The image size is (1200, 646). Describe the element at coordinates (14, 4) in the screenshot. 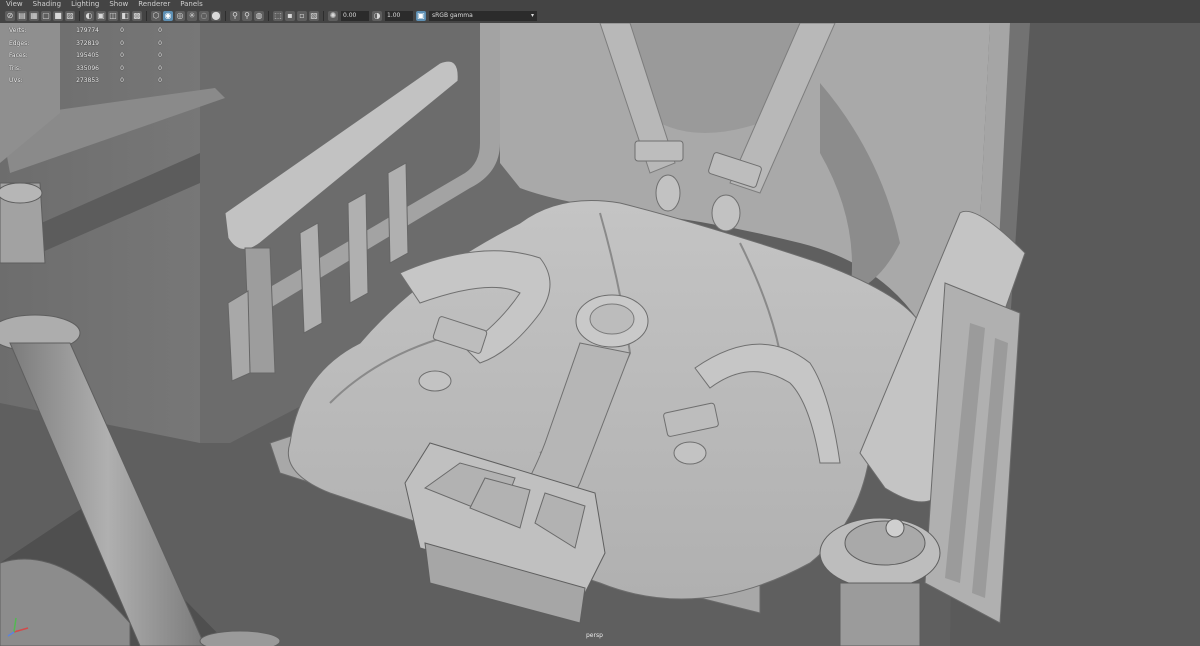

I see `menu-view: View` at that location.